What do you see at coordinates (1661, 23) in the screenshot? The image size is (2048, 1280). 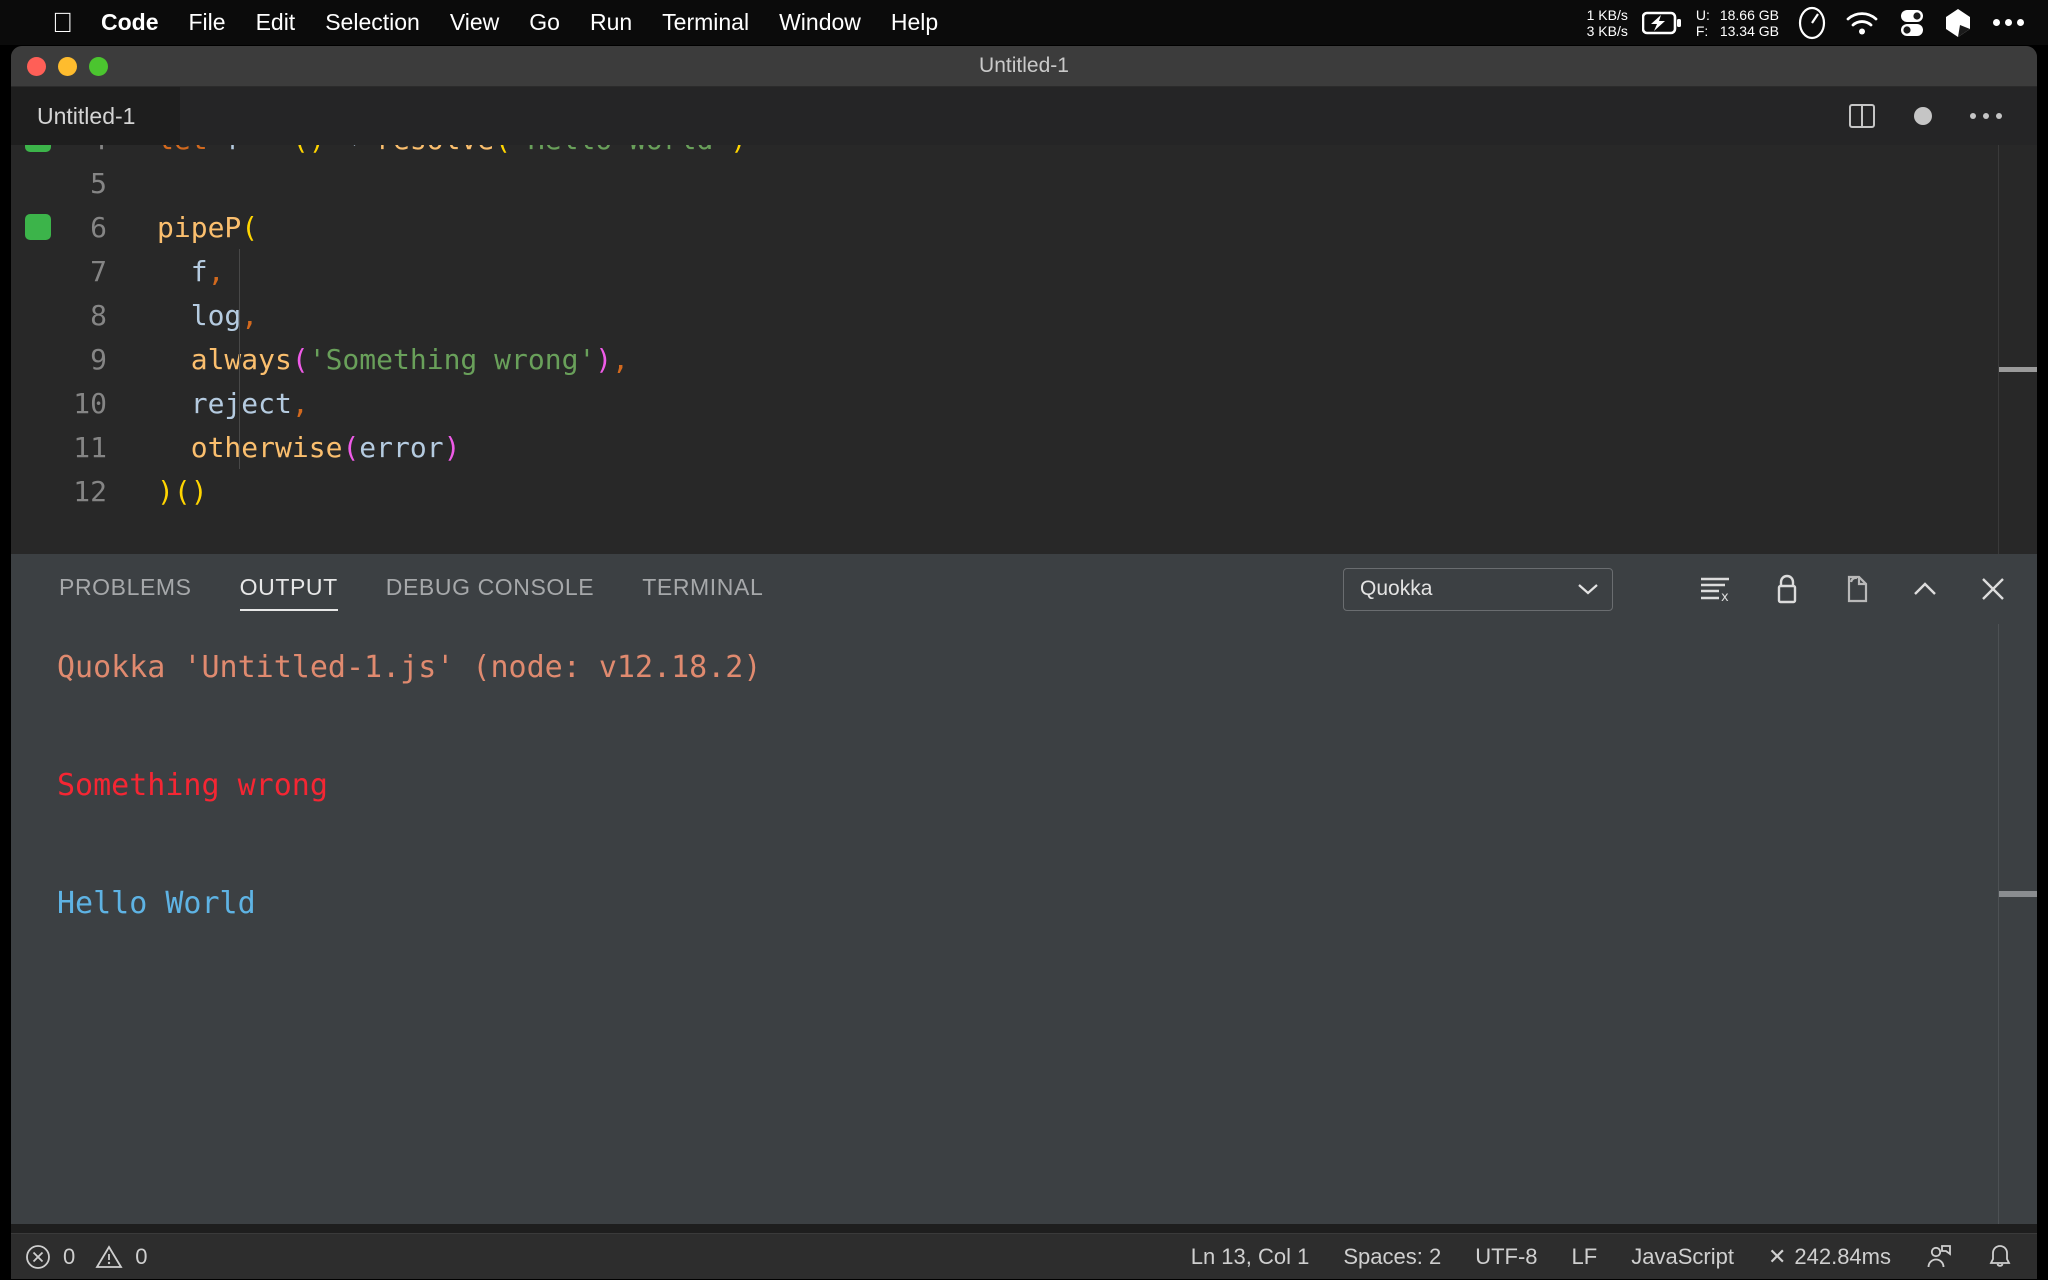 I see `battery-charging-icon` at bounding box center [1661, 23].